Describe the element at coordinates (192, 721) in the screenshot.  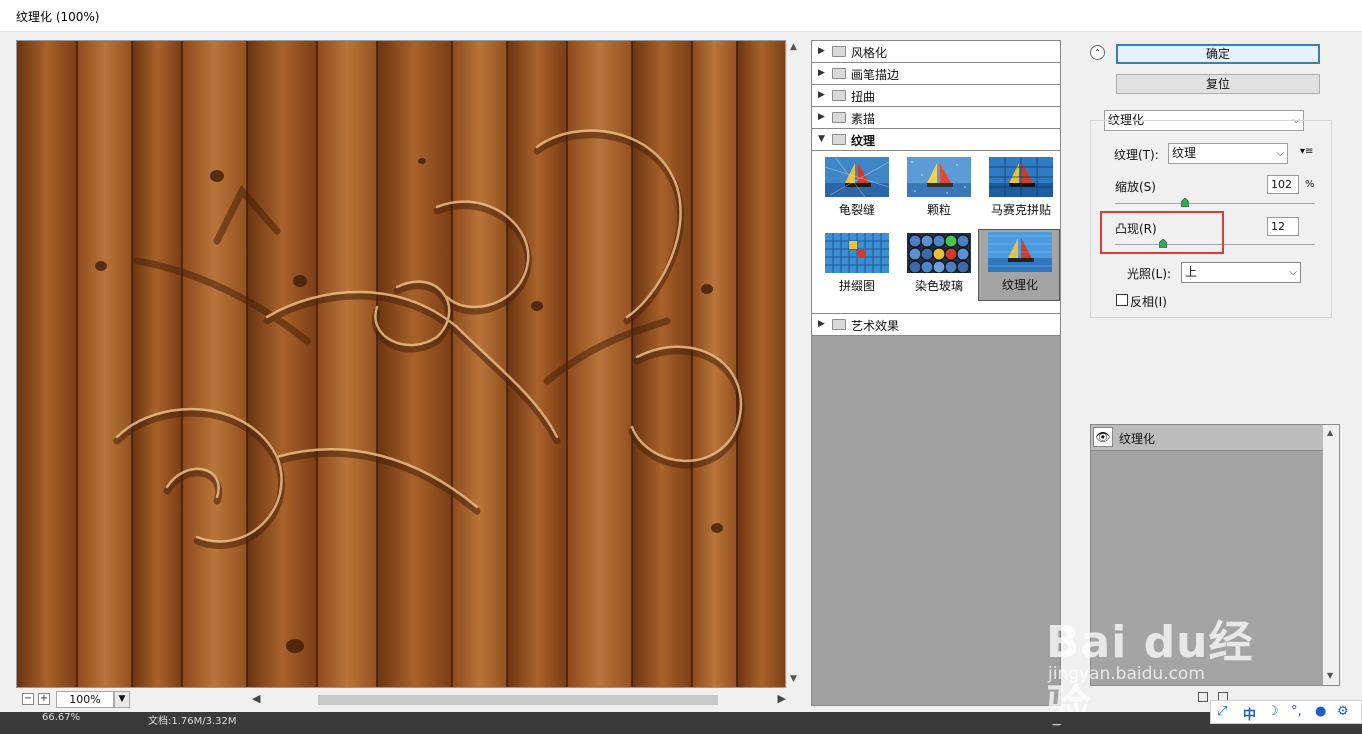
I see `status-doc-size: 文档:1.76M/3.32M` at that location.